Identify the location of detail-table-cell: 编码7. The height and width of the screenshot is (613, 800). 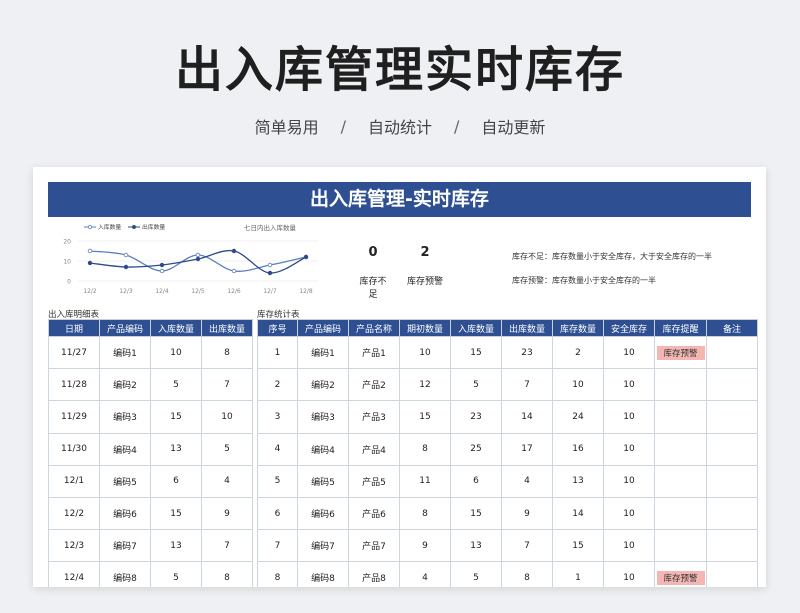
(125, 546).